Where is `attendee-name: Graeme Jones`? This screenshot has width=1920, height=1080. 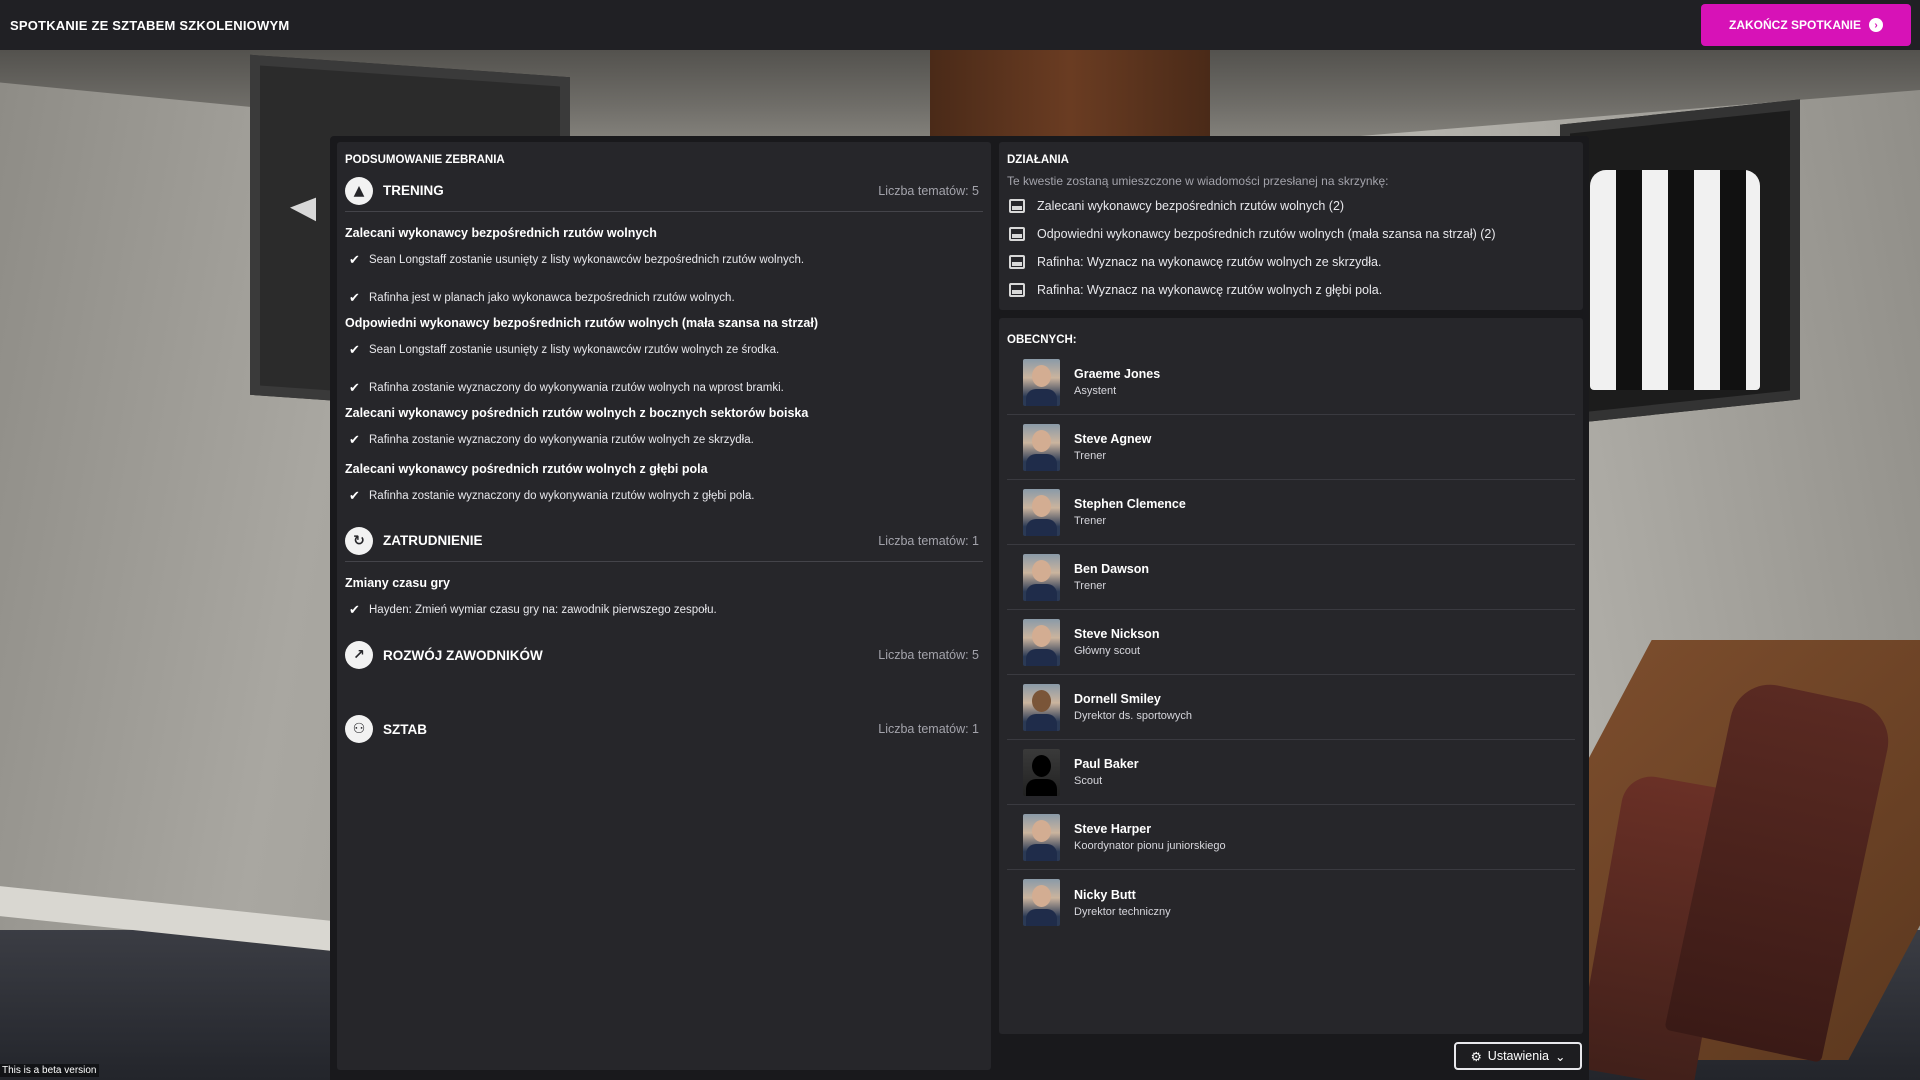
attendee-name: Graeme Jones is located at coordinates (1117, 374).